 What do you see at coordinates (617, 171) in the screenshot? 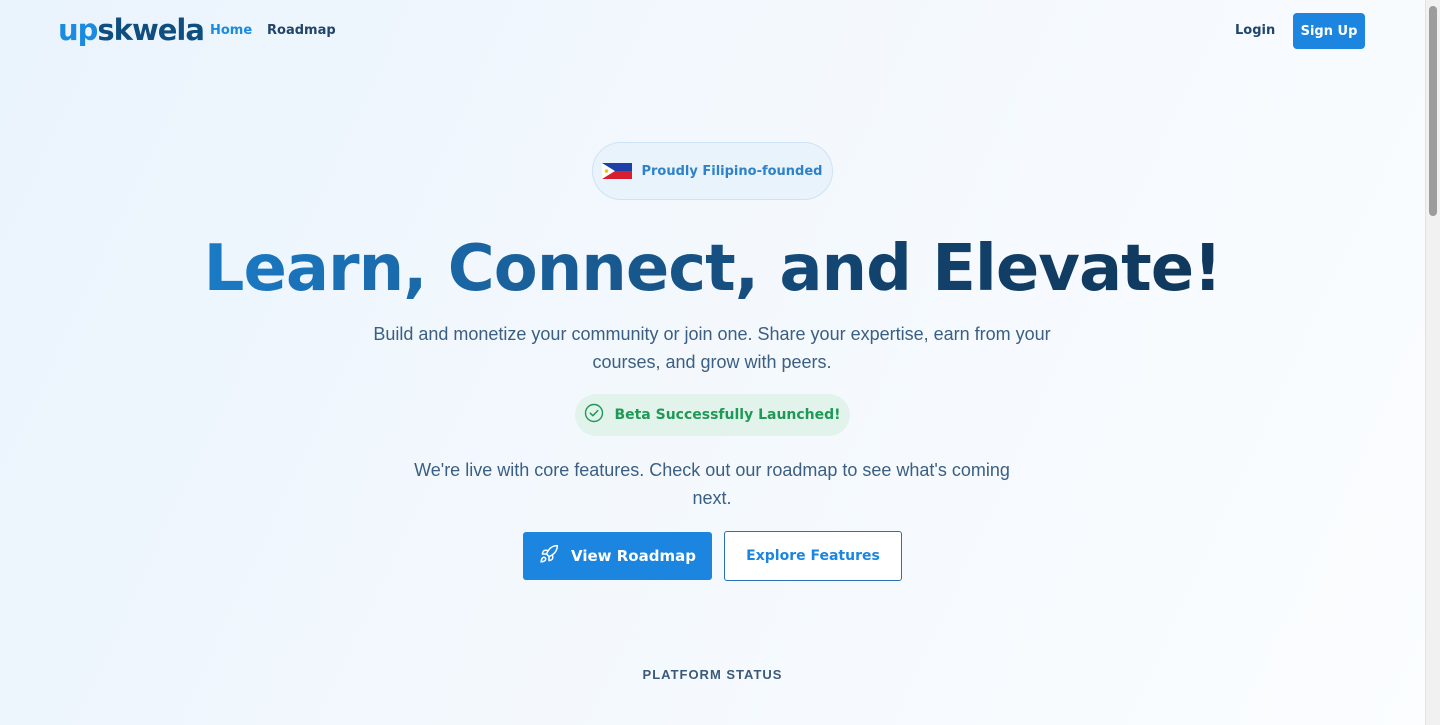
I see `philippine-flag-icon` at bounding box center [617, 171].